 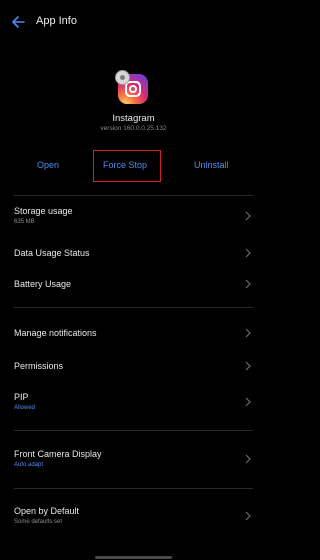 I want to click on app-version: version 160.0.0.25.132, so click(x=133, y=128).